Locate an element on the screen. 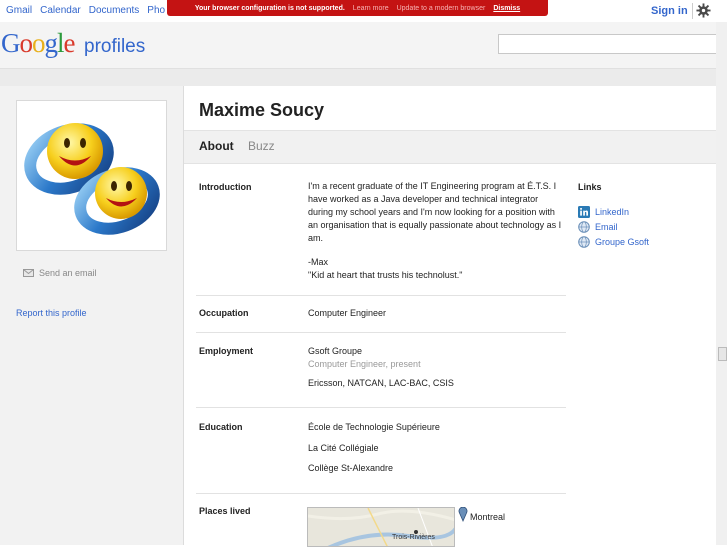  google-logo: Google is located at coordinates (38, 43).